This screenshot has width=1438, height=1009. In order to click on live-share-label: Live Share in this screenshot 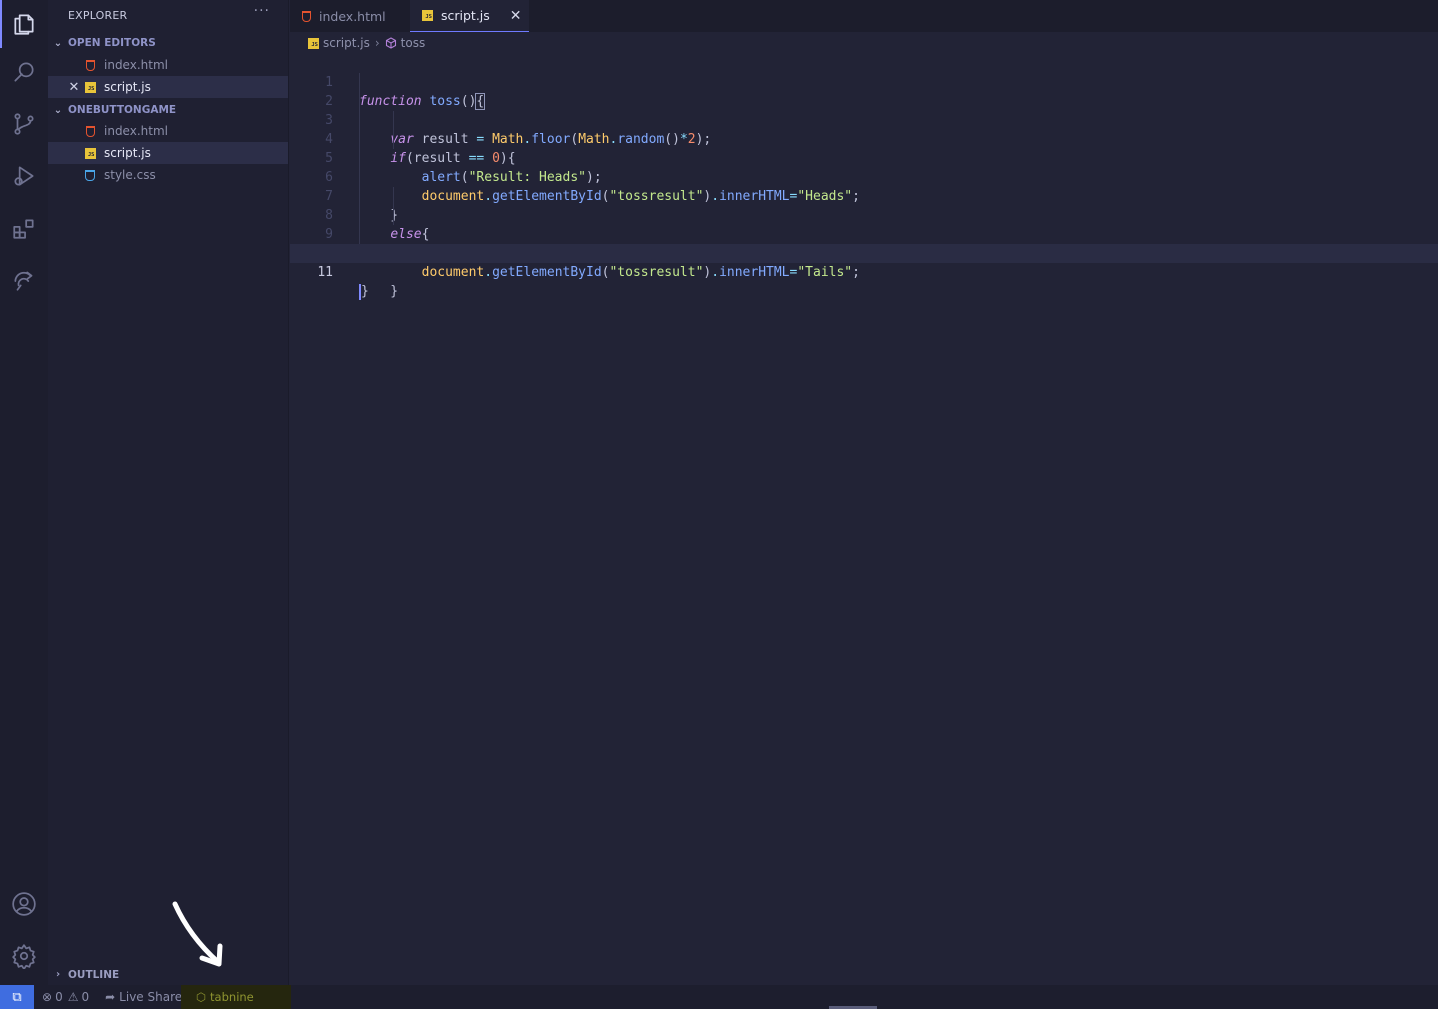, I will do `click(151, 997)`.